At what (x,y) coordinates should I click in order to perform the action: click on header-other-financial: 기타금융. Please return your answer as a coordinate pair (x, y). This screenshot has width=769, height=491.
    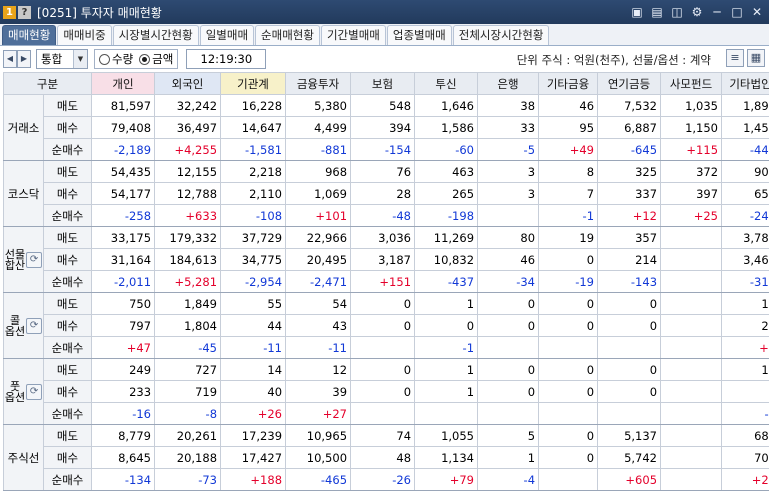
    Looking at the image, I should click on (568, 84).